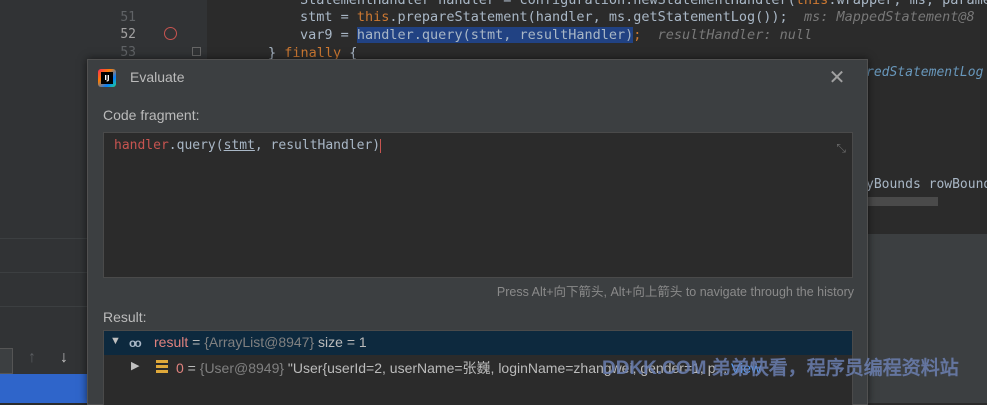  What do you see at coordinates (135, 365) in the screenshot?
I see `collapse-toggle-icon: ▶` at bounding box center [135, 365].